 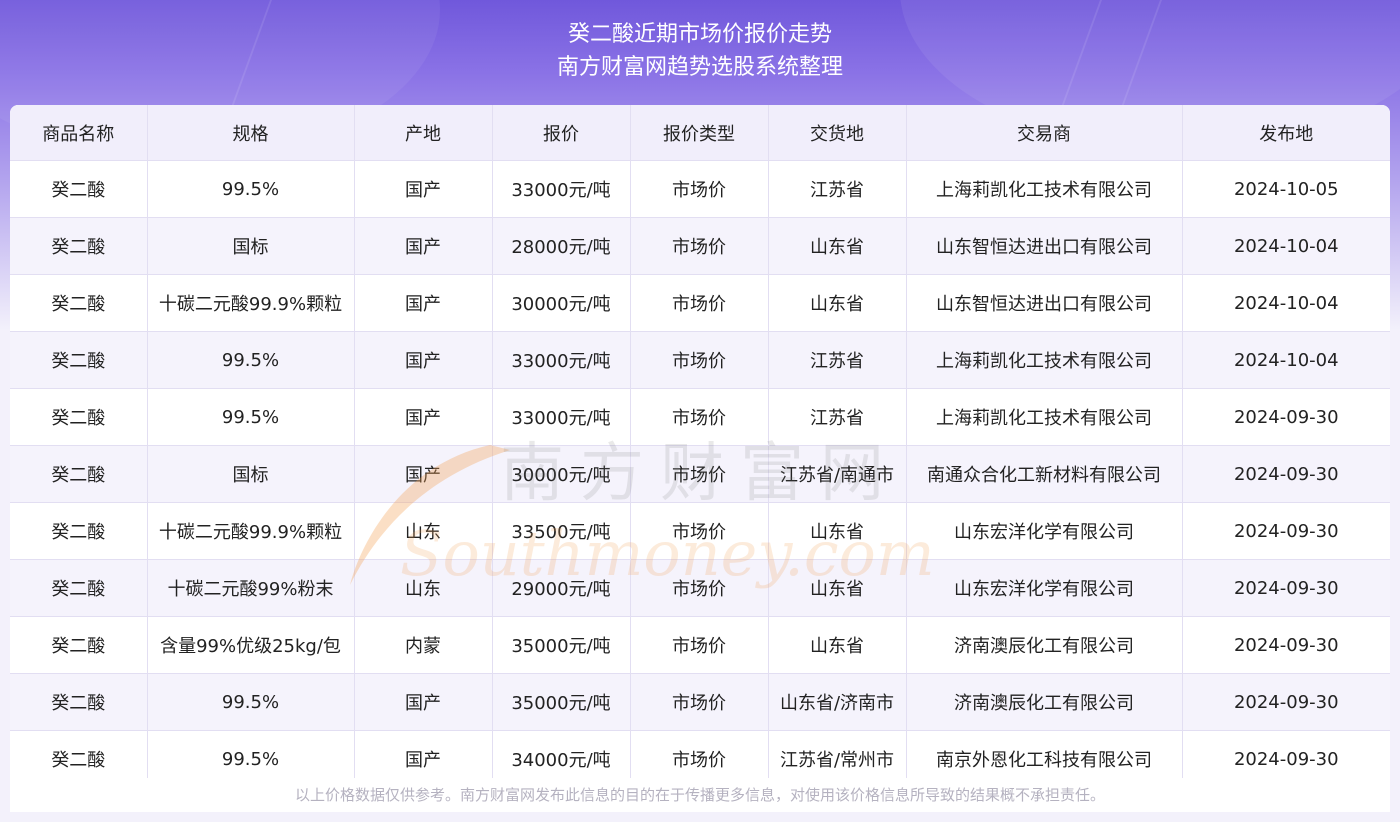 What do you see at coordinates (561, 588) in the screenshot?
I see `table-cell: 29000元/吨` at bounding box center [561, 588].